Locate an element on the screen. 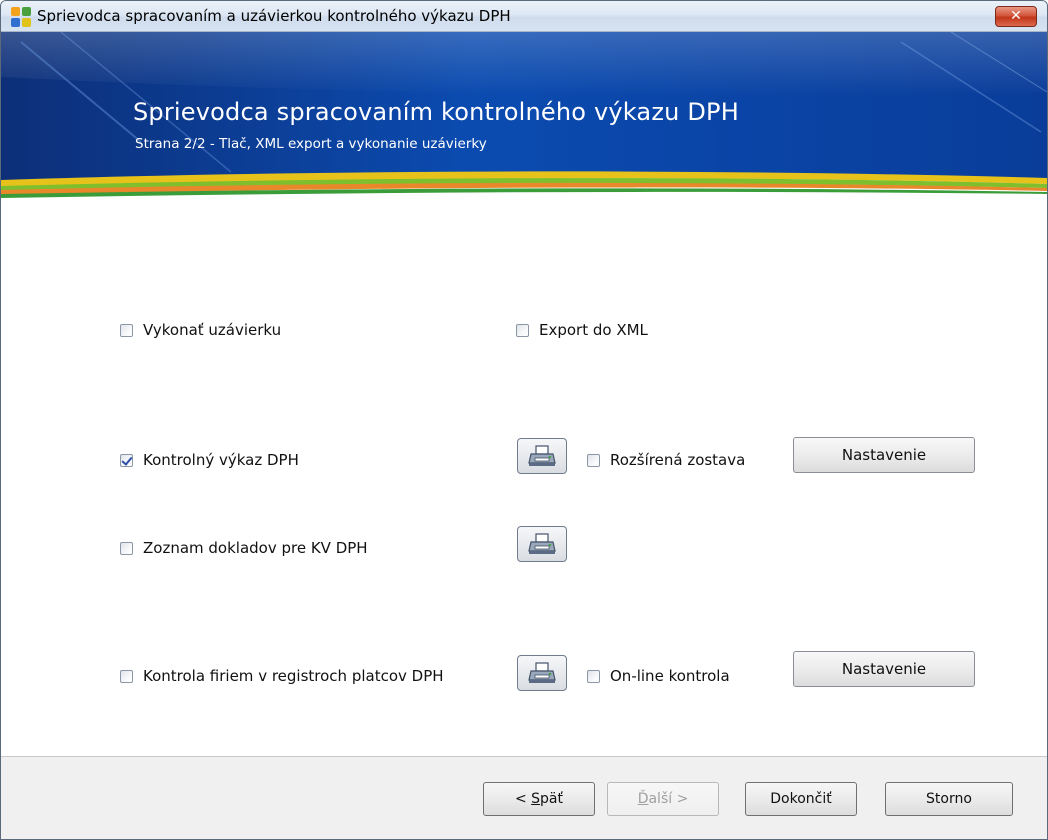 The width and height of the screenshot is (1048, 840). kontrolny-vykaz-option: Kontrolný výkaz DPH is located at coordinates (209, 460).